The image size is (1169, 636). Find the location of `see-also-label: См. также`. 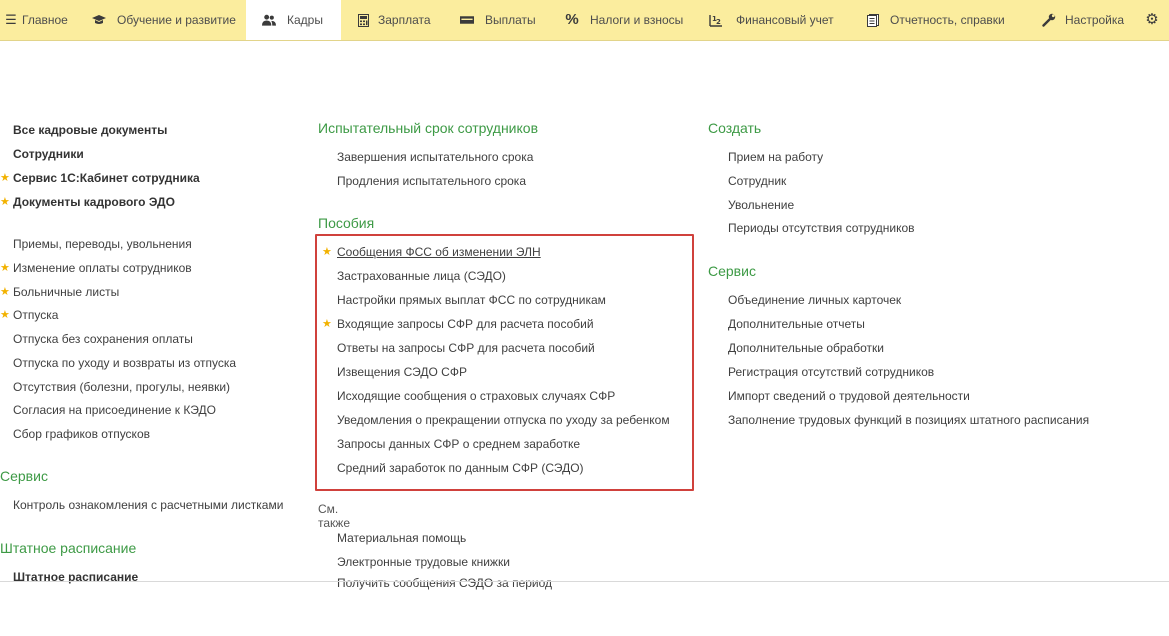

see-also-label: См. также is located at coordinates (334, 516).